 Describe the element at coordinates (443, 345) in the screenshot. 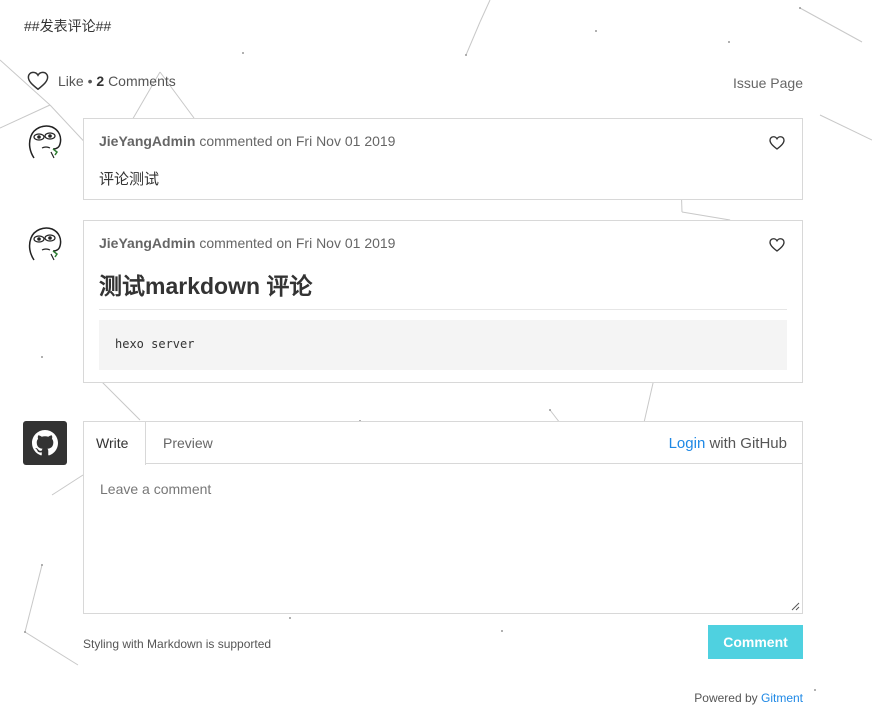

I see `code-block: hexo server` at that location.